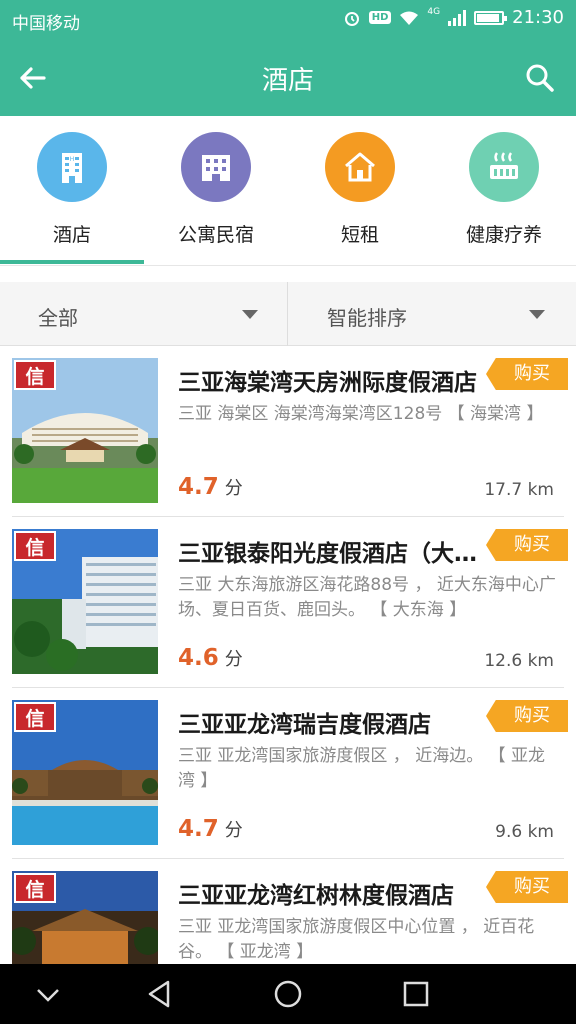  What do you see at coordinates (434, 11) in the screenshot?
I see `network-type: 4G` at bounding box center [434, 11].